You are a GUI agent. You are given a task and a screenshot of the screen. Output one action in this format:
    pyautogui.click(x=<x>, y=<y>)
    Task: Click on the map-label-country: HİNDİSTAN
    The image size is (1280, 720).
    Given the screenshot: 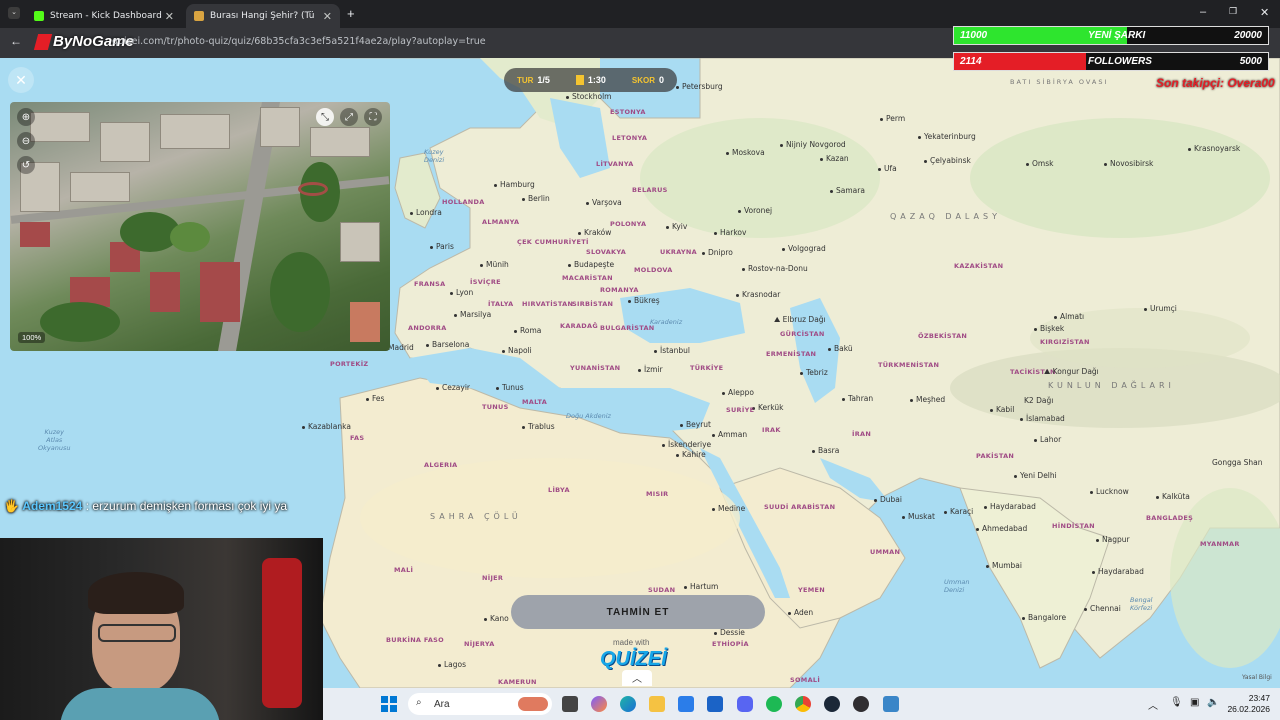 What is the action you would take?
    pyautogui.click(x=1073, y=526)
    